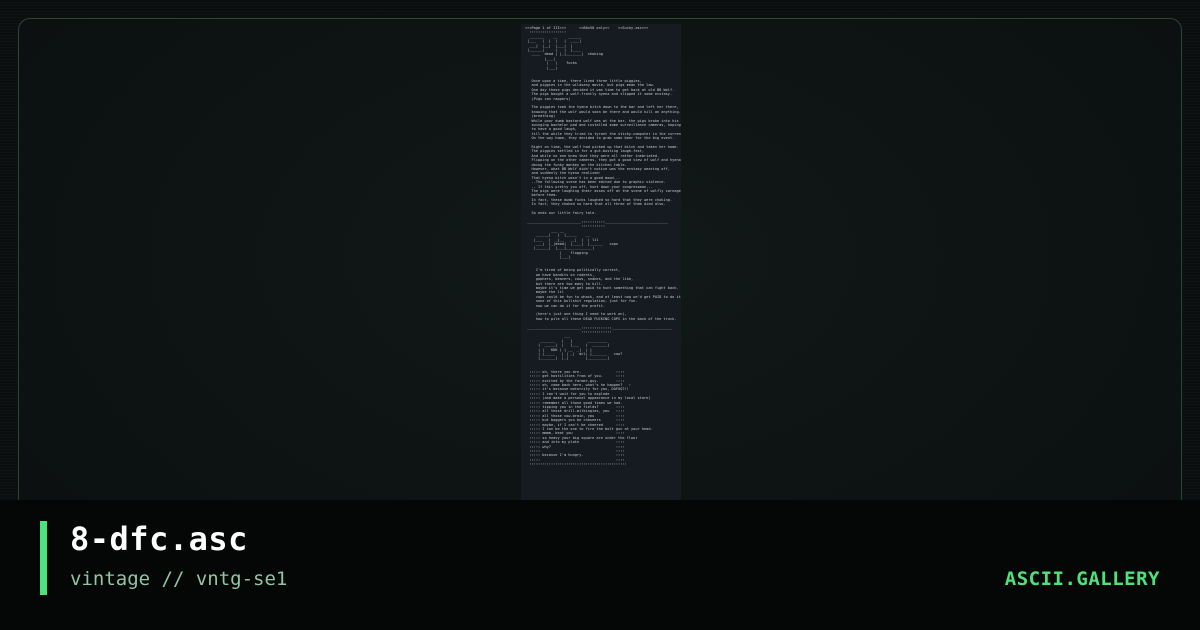  What do you see at coordinates (179, 579) in the screenshot?
I see `file-meta: vintage // vntg-se1` at bounding box center [179, 579].